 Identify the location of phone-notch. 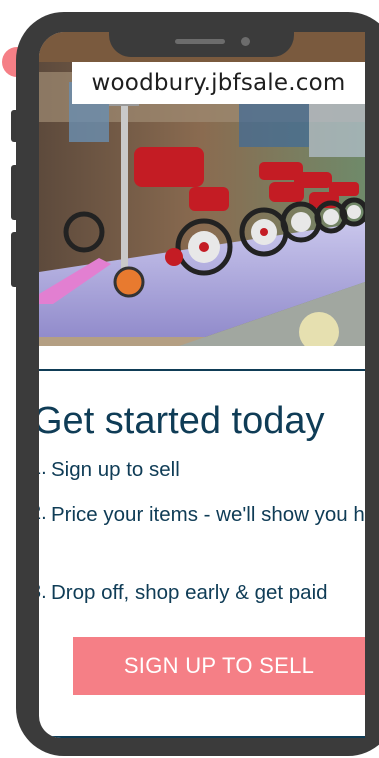
(201, 34).